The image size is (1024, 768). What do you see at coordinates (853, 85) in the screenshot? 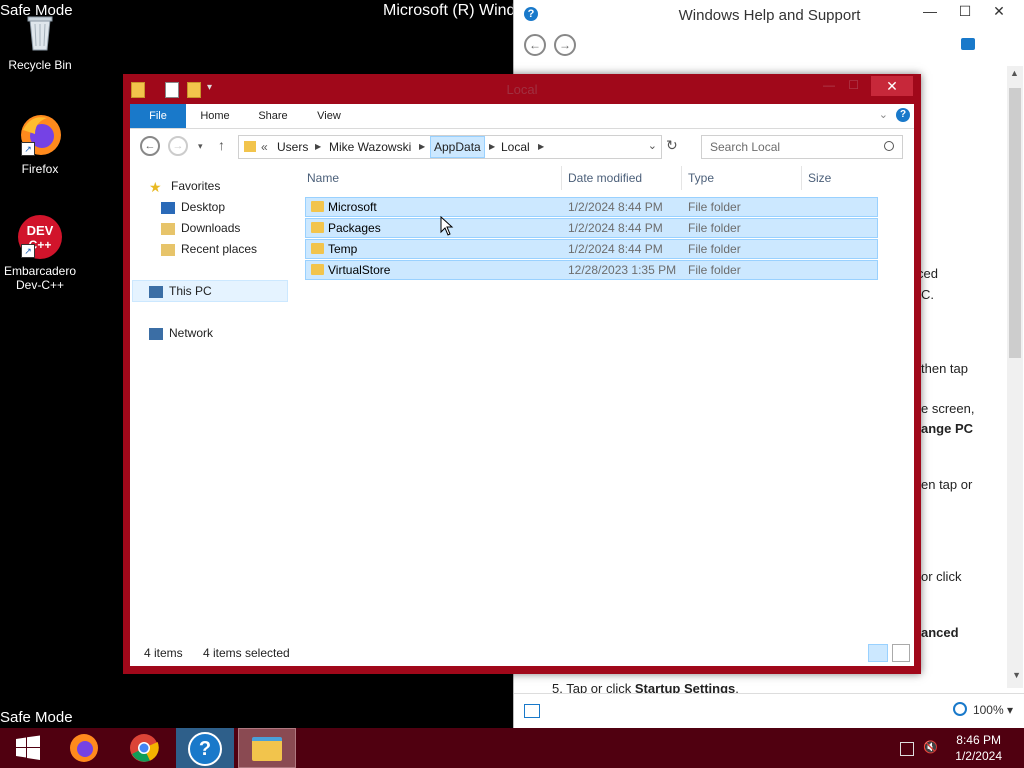
I see `explorer-maximize-button: ☐` at bounding box center [853, 85].